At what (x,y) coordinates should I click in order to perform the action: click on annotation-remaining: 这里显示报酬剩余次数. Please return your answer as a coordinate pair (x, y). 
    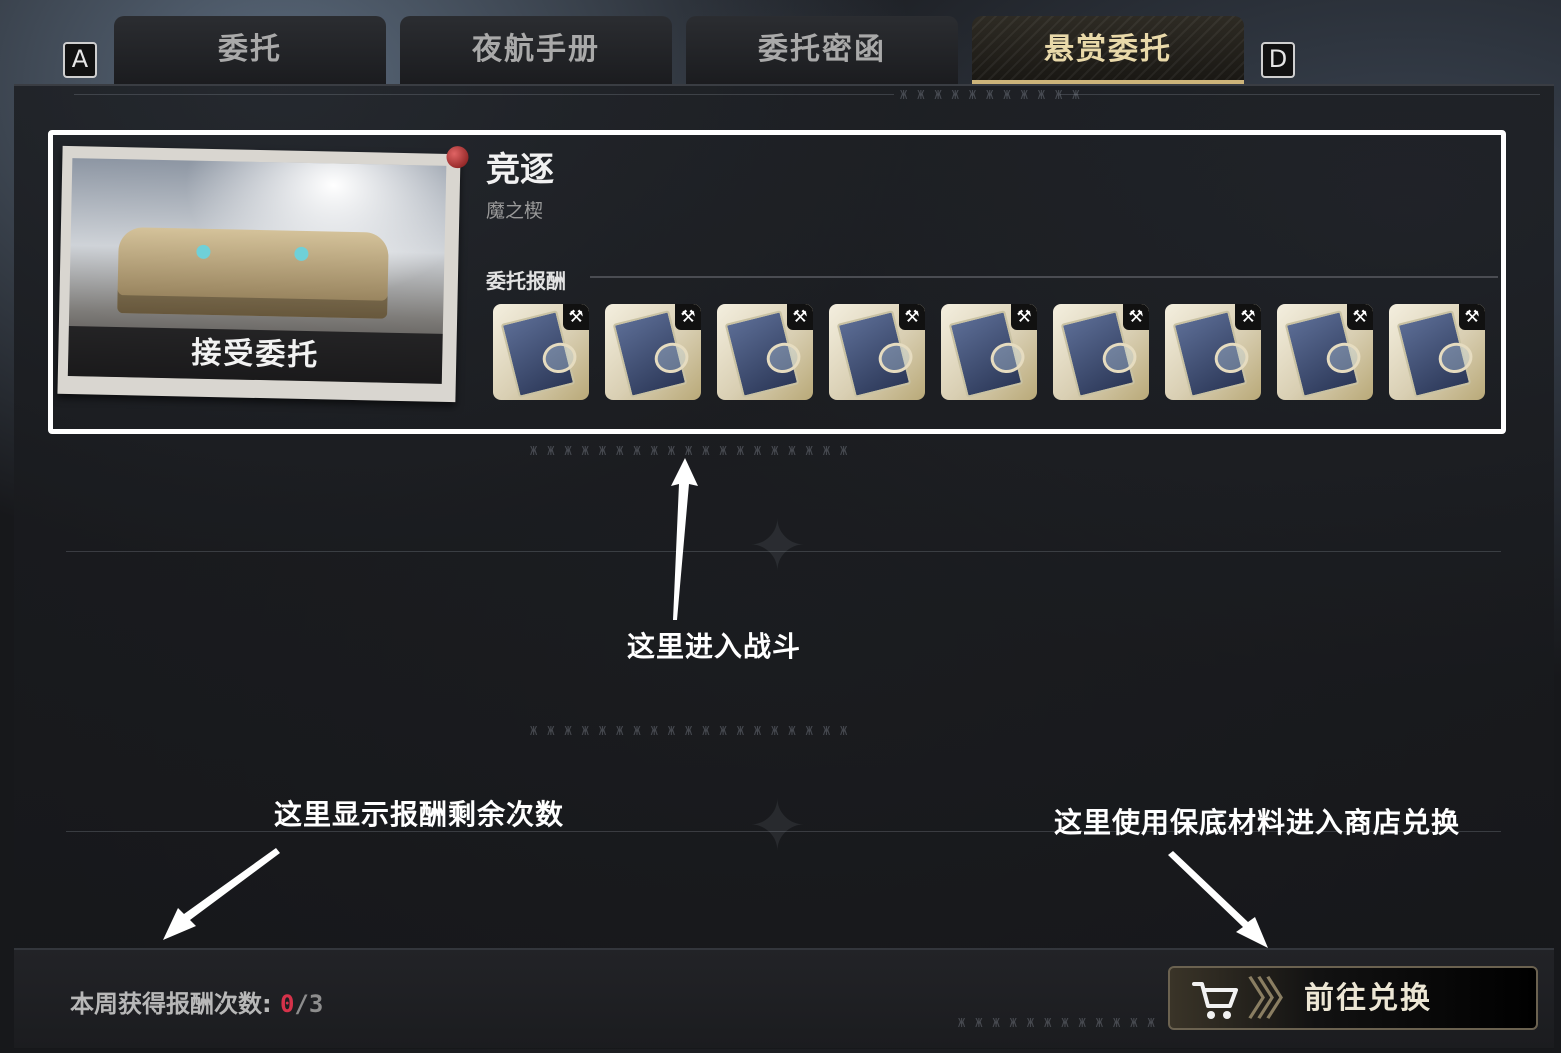
    Looking at the image, I should click on (419, 814).